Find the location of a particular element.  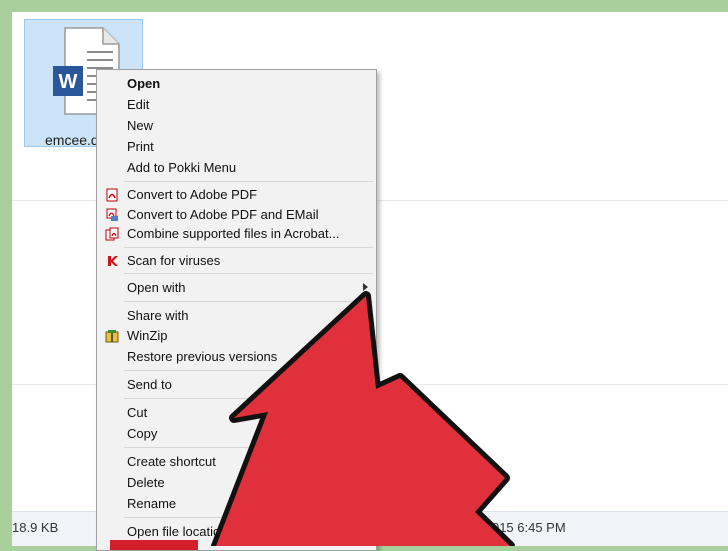

menu-item-delete: Delete is located at coordinates (146, 482).